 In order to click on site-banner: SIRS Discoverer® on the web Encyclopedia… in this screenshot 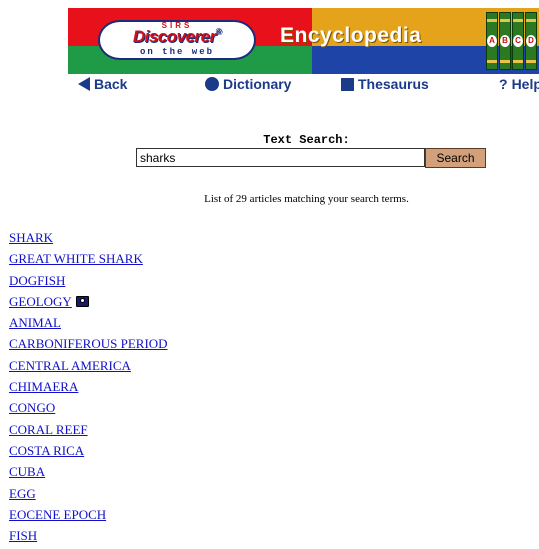, I will do `click(303, 41)`.